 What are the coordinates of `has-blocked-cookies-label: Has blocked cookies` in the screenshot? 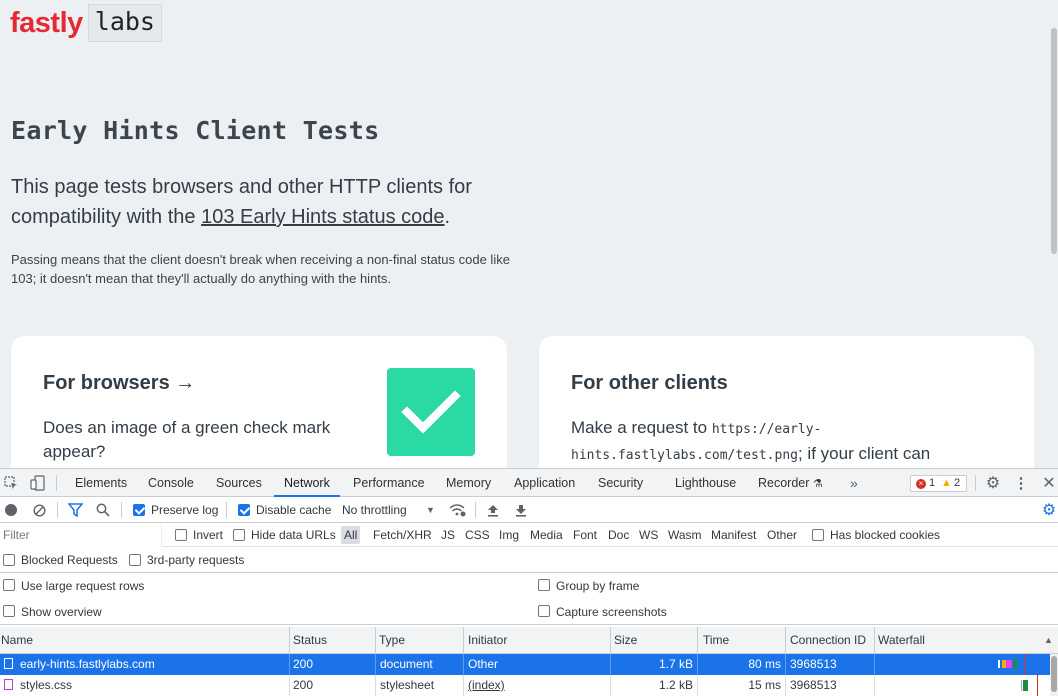 It's located at (885, 535).